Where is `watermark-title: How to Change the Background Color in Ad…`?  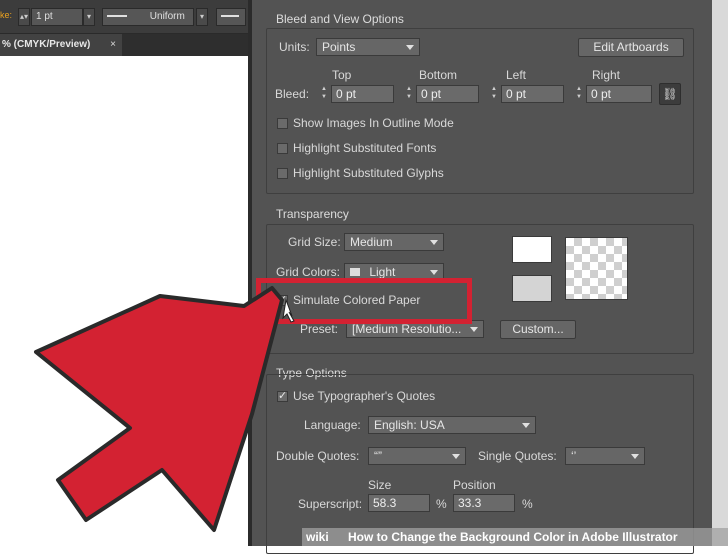 watermark-title: How to Change the Background Color in Ad… is located at coordinates (513, 537).